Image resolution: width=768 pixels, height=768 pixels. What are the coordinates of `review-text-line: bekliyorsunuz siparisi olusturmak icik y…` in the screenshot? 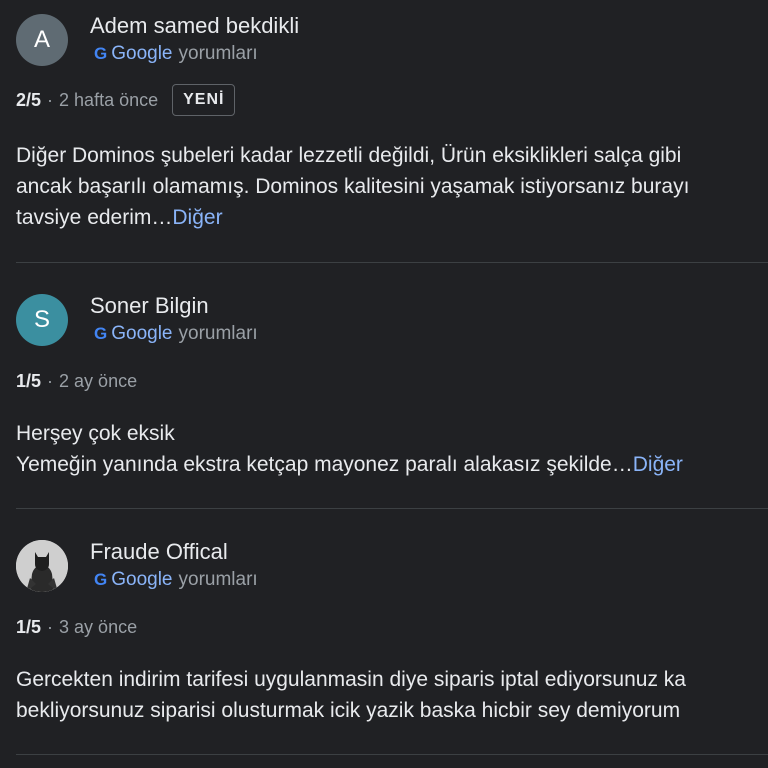 It's located at (348, 710).